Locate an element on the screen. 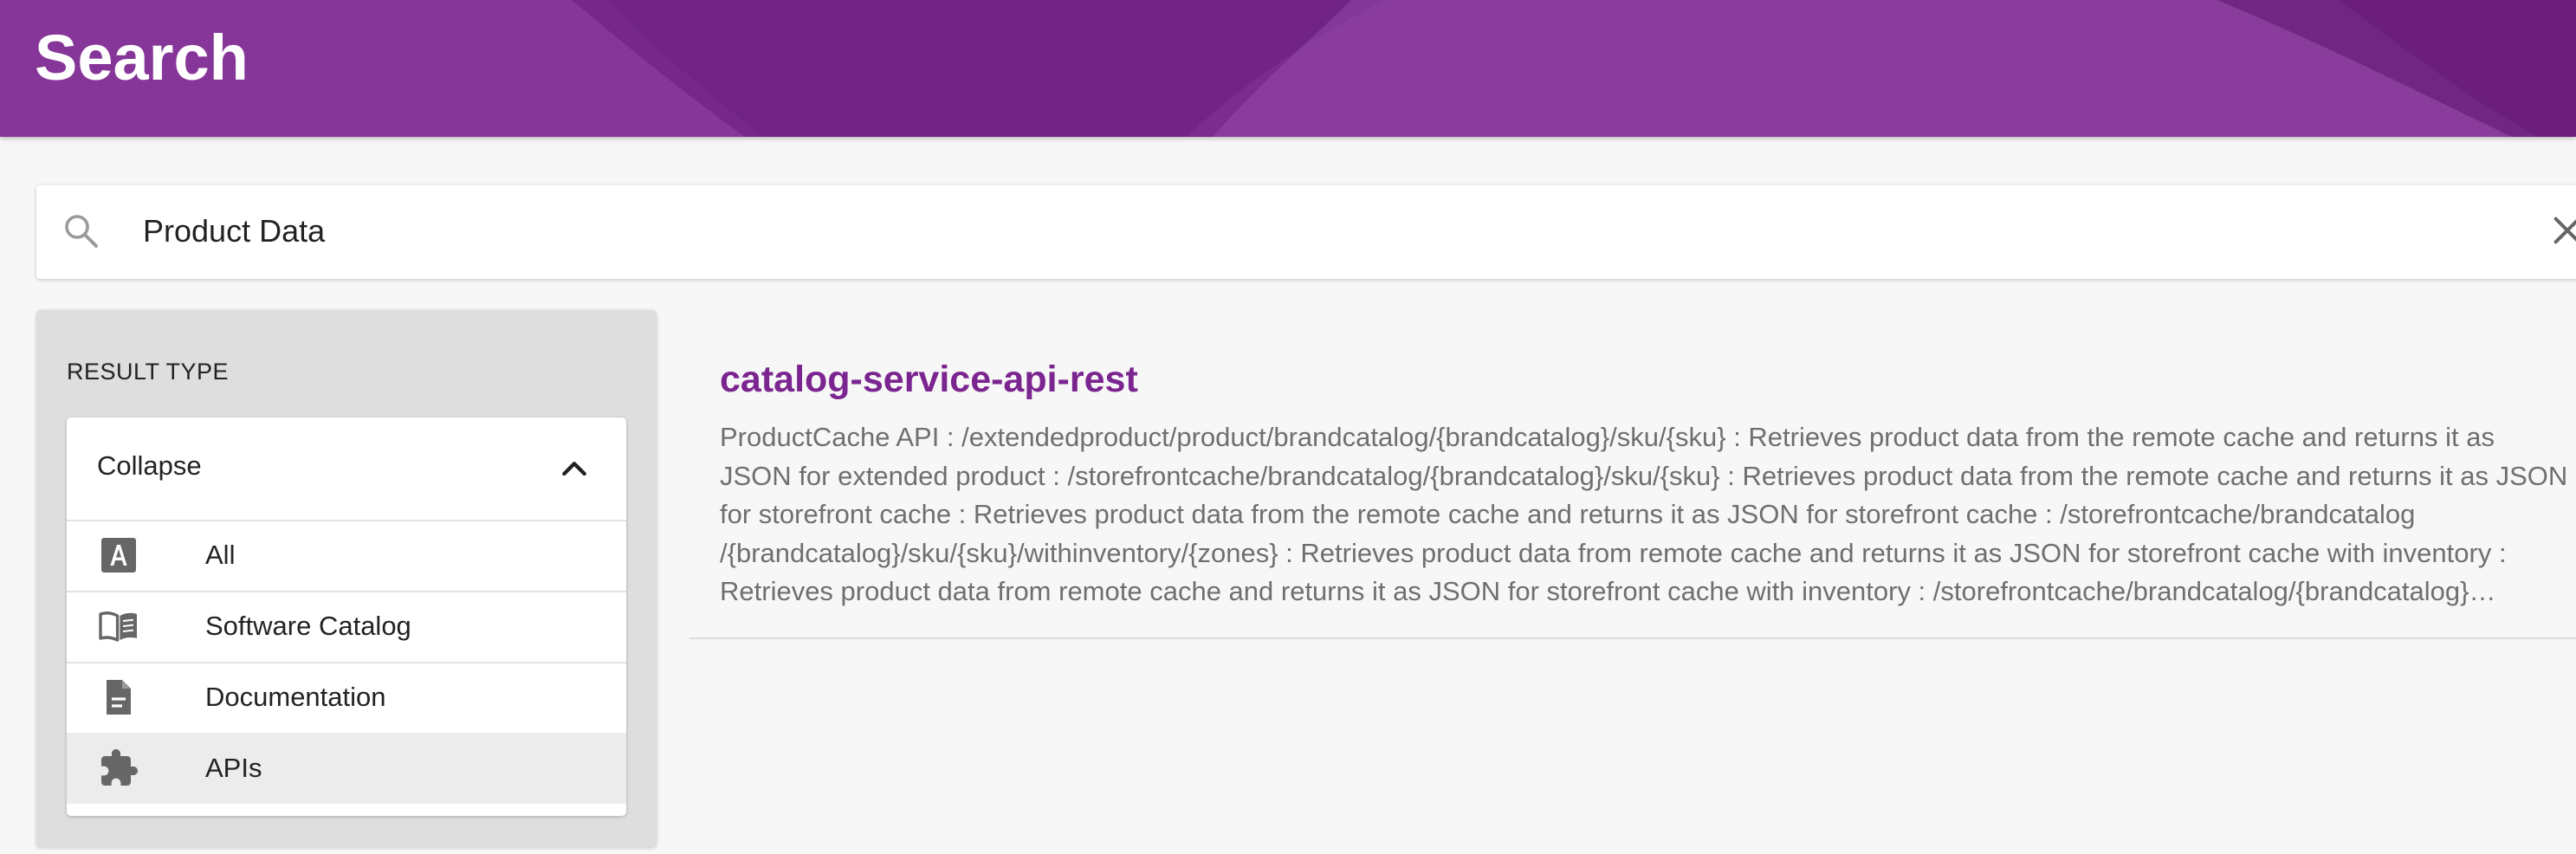 The image size is (2576, 854). book-icon is located at coordinates (118, 626).